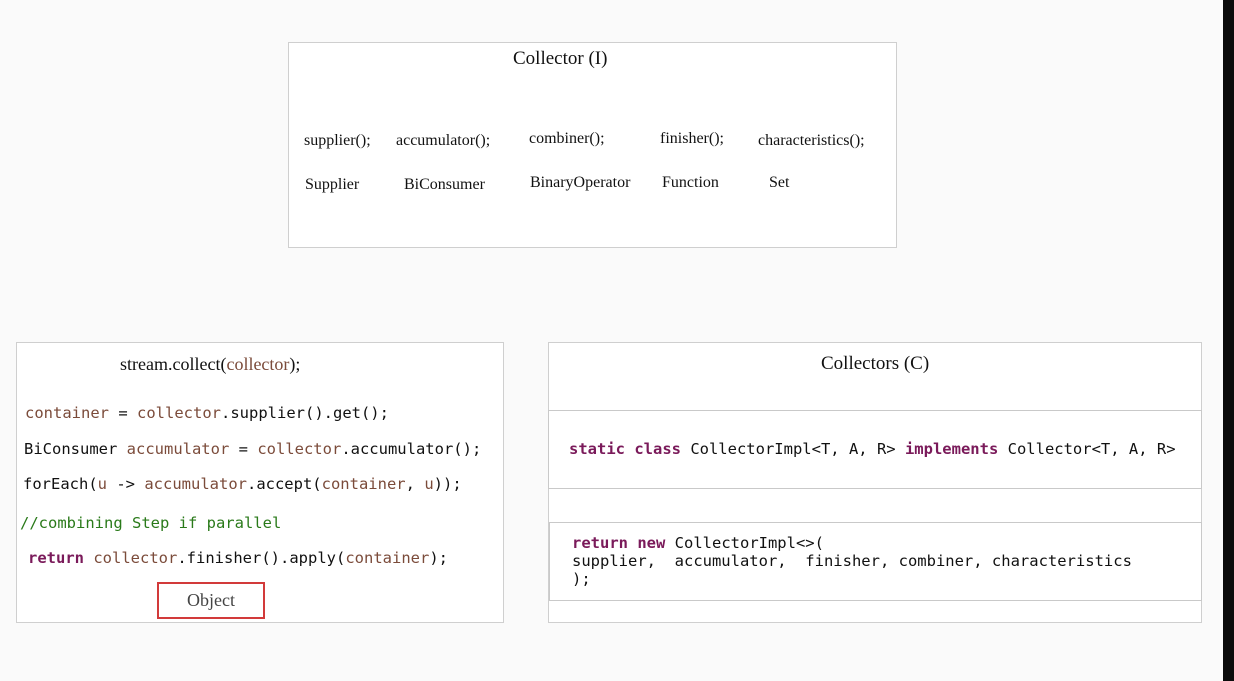 This screenshot has width=1234, height=681. I want to click on token: Collector<T, A, R>, so click(1087, 449).